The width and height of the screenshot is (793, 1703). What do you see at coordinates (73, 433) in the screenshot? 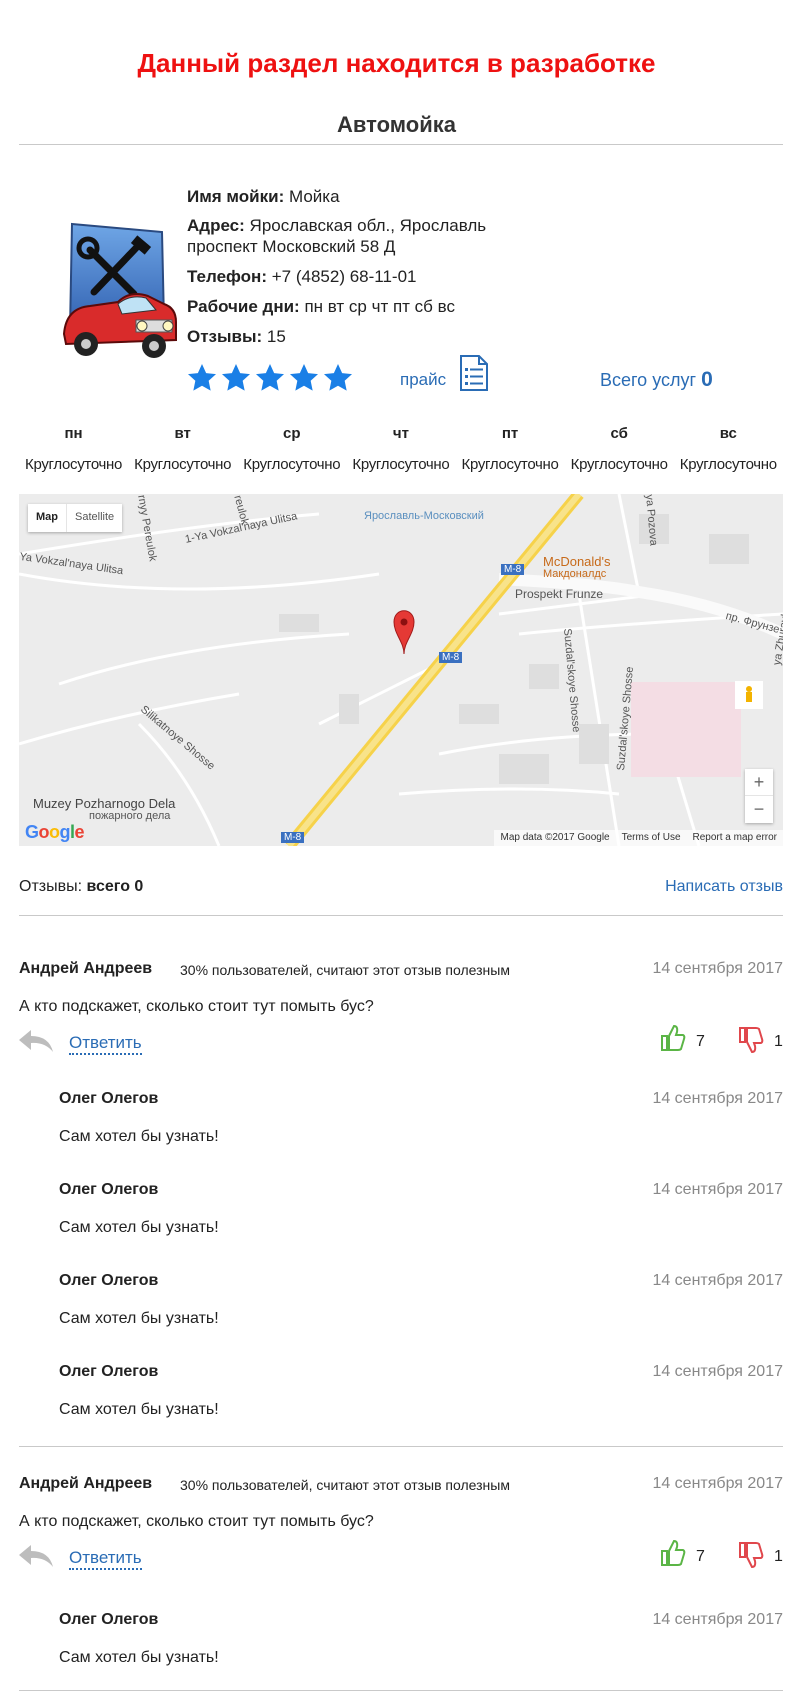
I see `day-name: пн` at bounding box center [73, 433].